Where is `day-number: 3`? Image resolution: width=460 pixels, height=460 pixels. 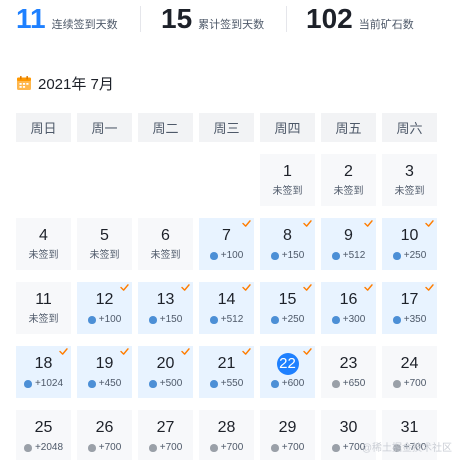
day-number: 3 is located at coordinates (409, 171).